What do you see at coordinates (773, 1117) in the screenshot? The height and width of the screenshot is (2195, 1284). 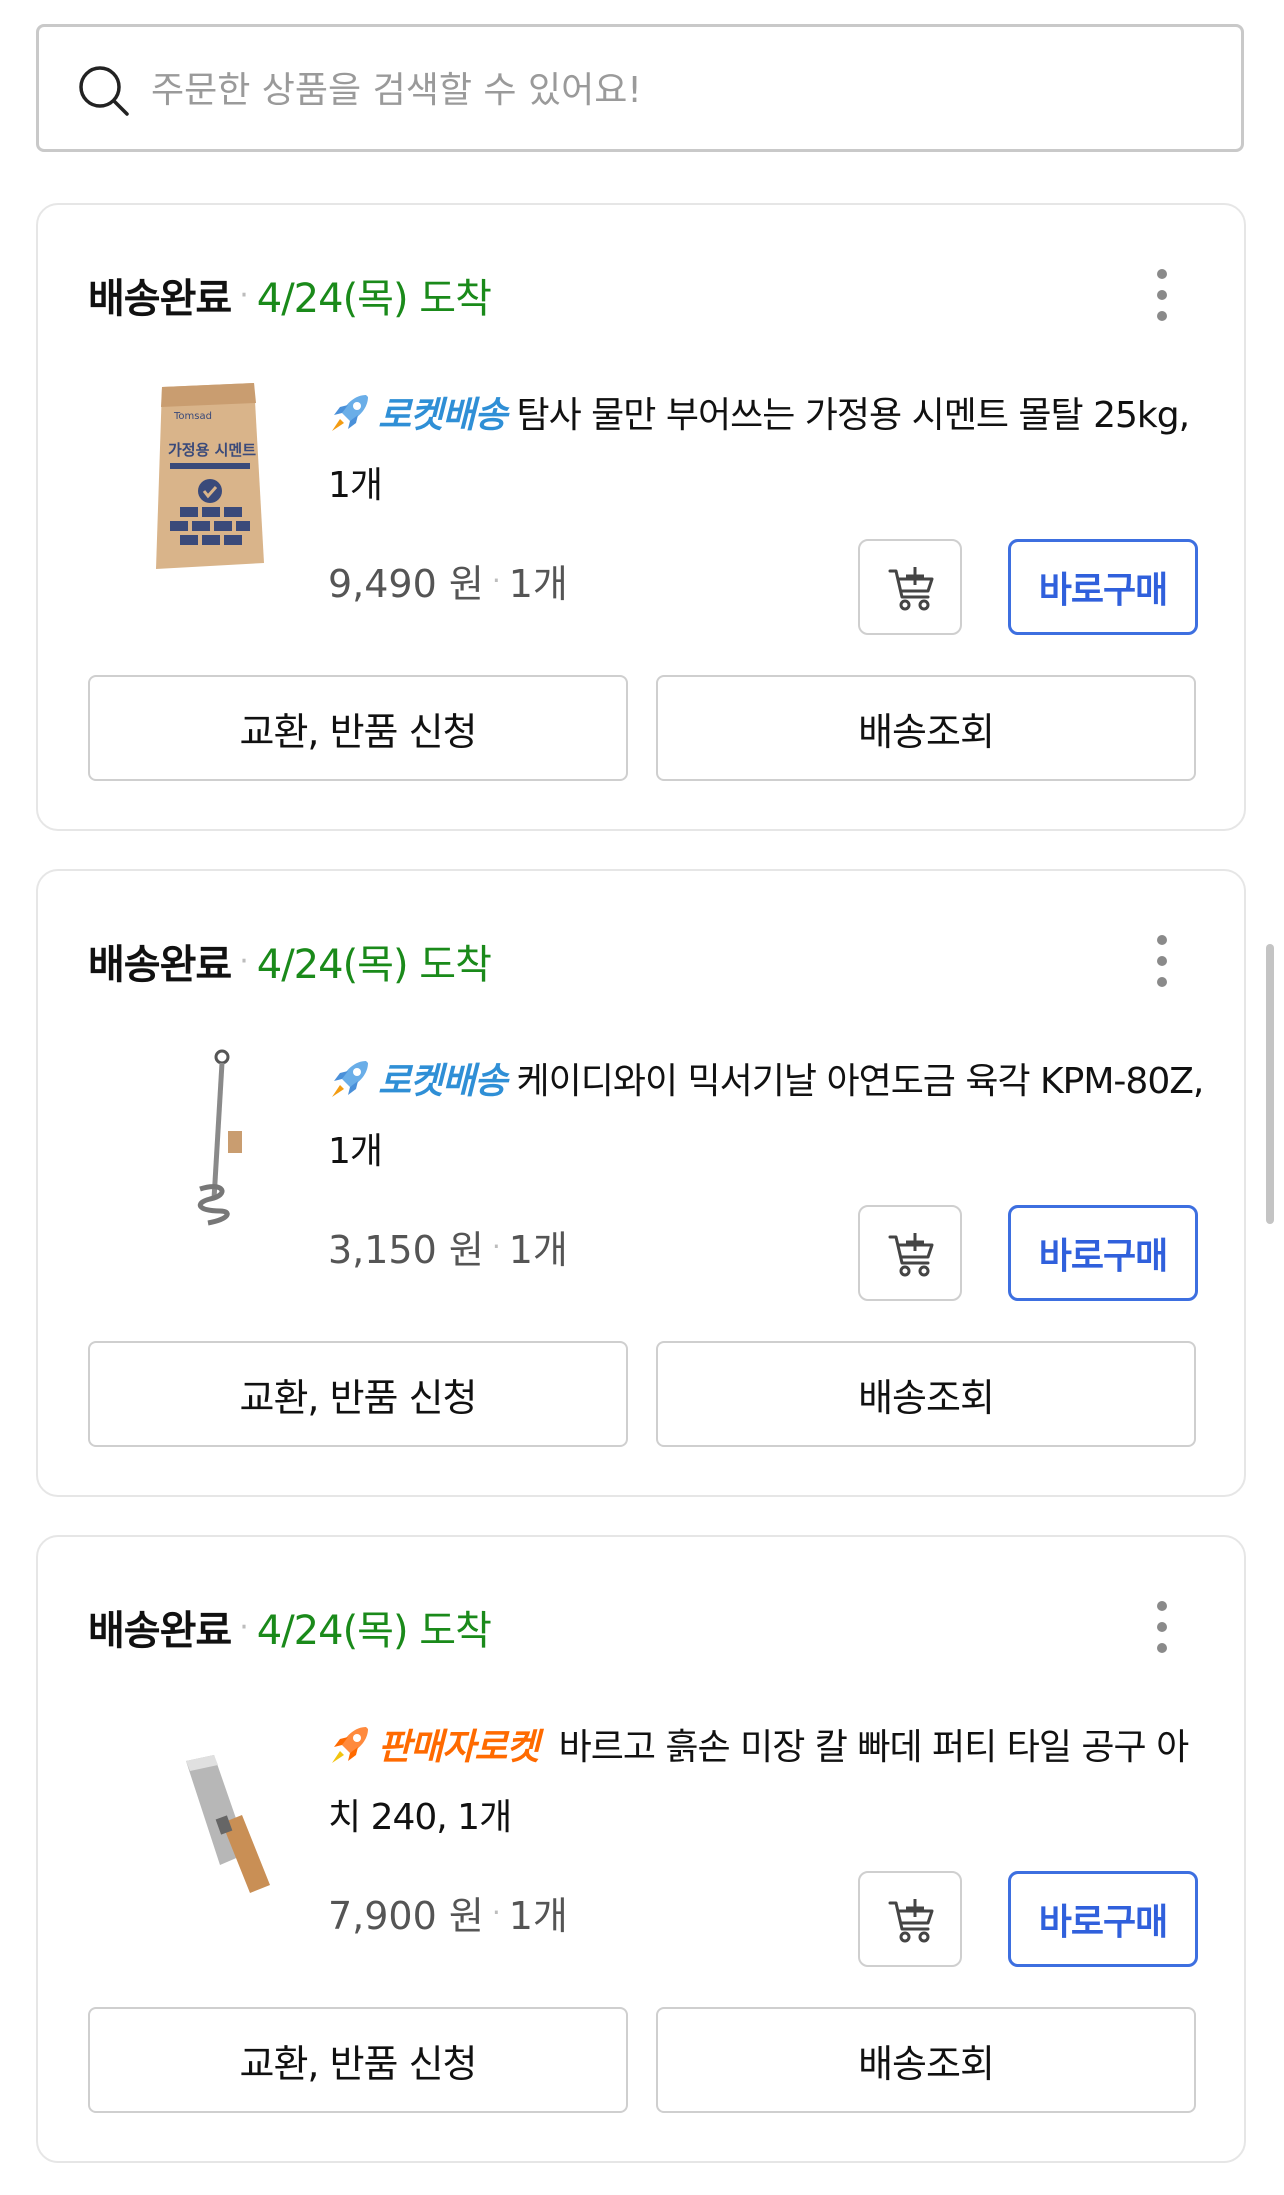 I see `product-title: 로켓배송 케이디와이 믹서기날 아연도금 육각 KPM-80Z, 1개` at bounding box center [773, 1117].